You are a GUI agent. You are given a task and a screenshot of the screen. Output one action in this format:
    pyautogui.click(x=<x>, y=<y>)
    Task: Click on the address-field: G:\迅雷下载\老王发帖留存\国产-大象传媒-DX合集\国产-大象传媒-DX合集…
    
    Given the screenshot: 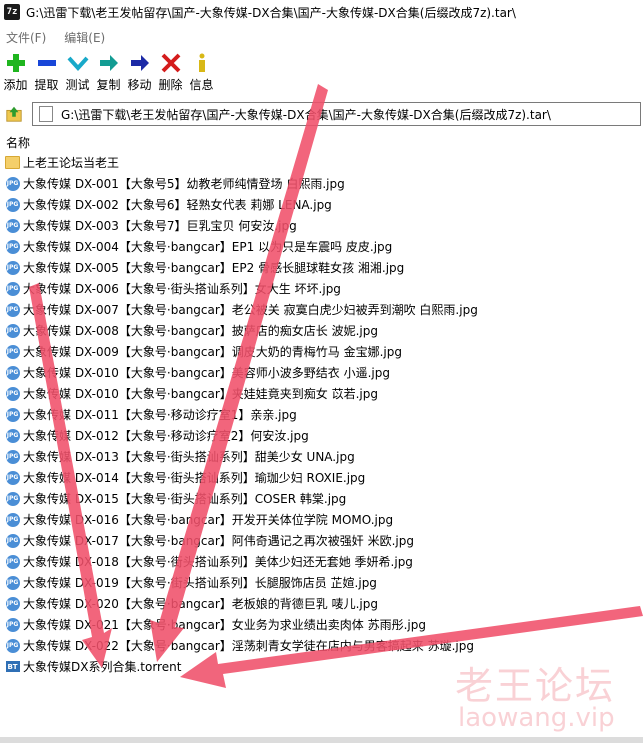 What is the action you would take?
    pyautogui.click(x=336, y=114)
    